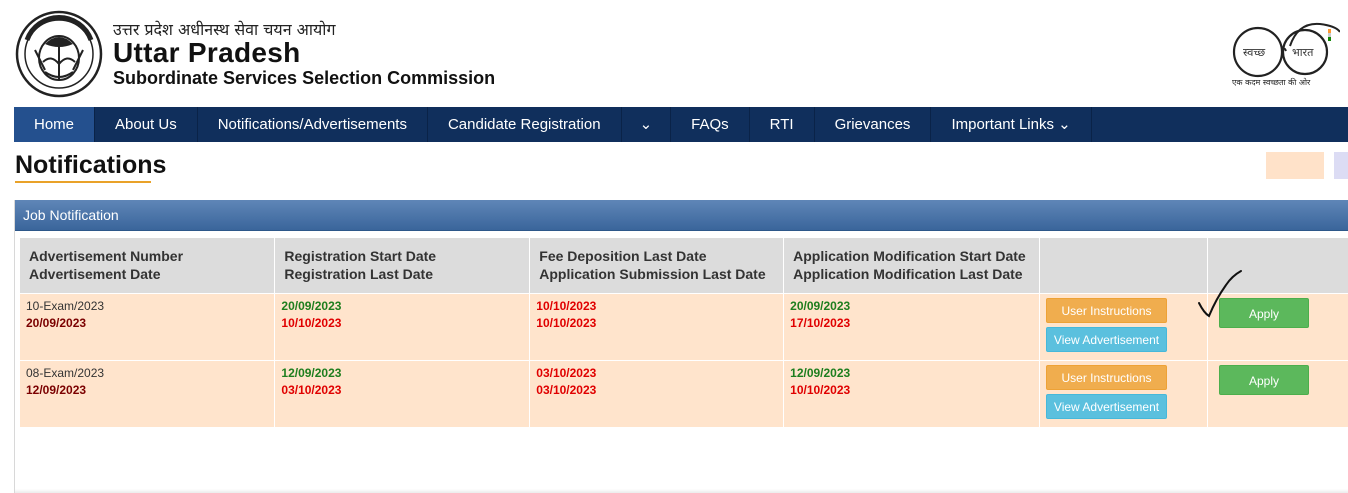 The image size is (1348, 493). I want to click on reg-start-date: 12/09/2023, so click(311, 372).